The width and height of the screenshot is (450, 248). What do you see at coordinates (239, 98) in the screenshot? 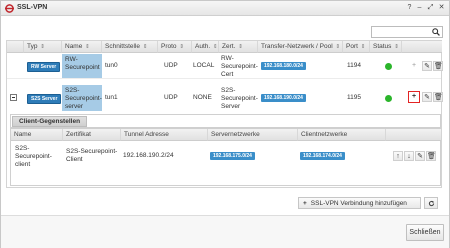
I see `row-cert: S2S- Securepoint- Server` at bounding box center [239, 98].